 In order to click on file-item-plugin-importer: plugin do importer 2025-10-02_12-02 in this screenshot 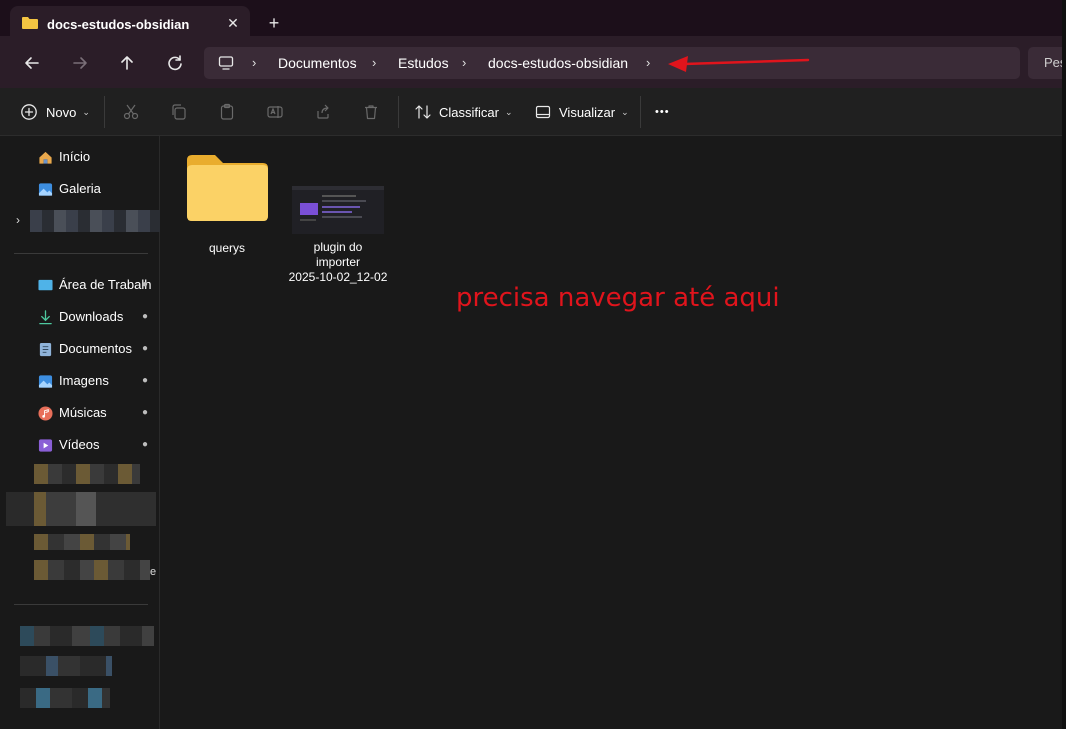, I will do `click(338, 236)`.